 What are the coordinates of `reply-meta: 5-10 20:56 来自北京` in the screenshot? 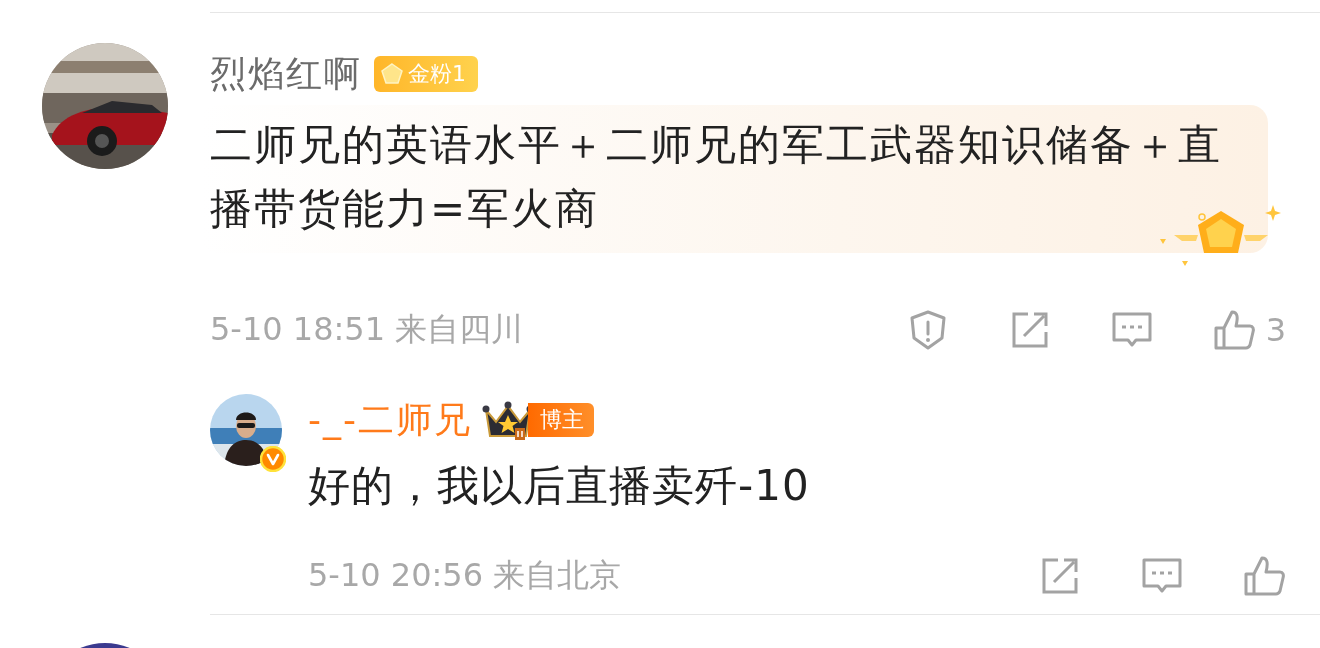 It's located at (465, 575).